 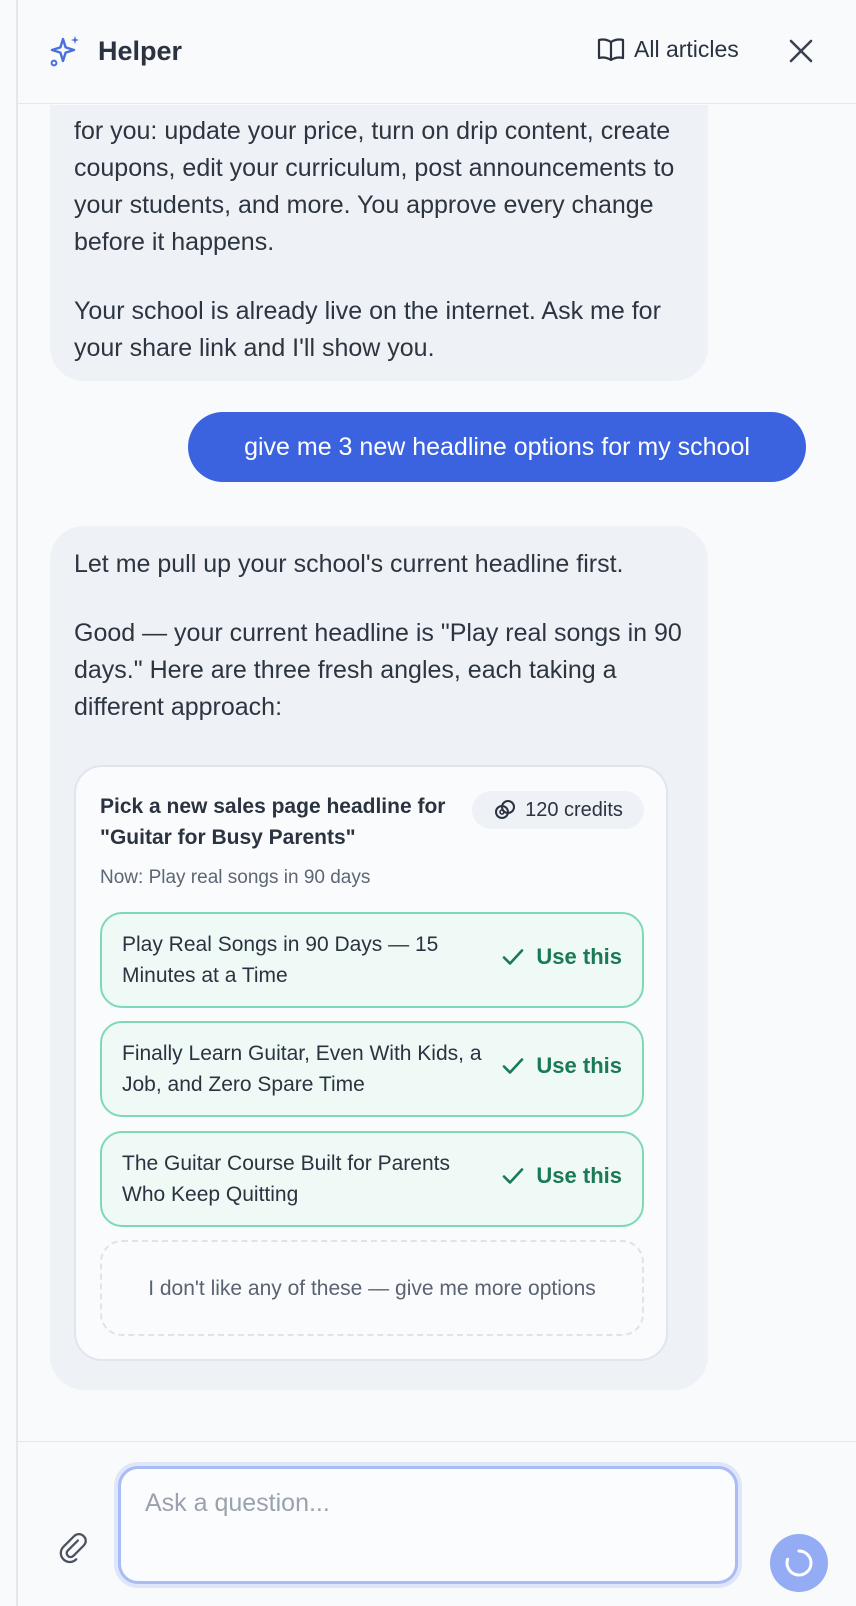 I want to click on sparkles-icon, so click(x=64, y=51).